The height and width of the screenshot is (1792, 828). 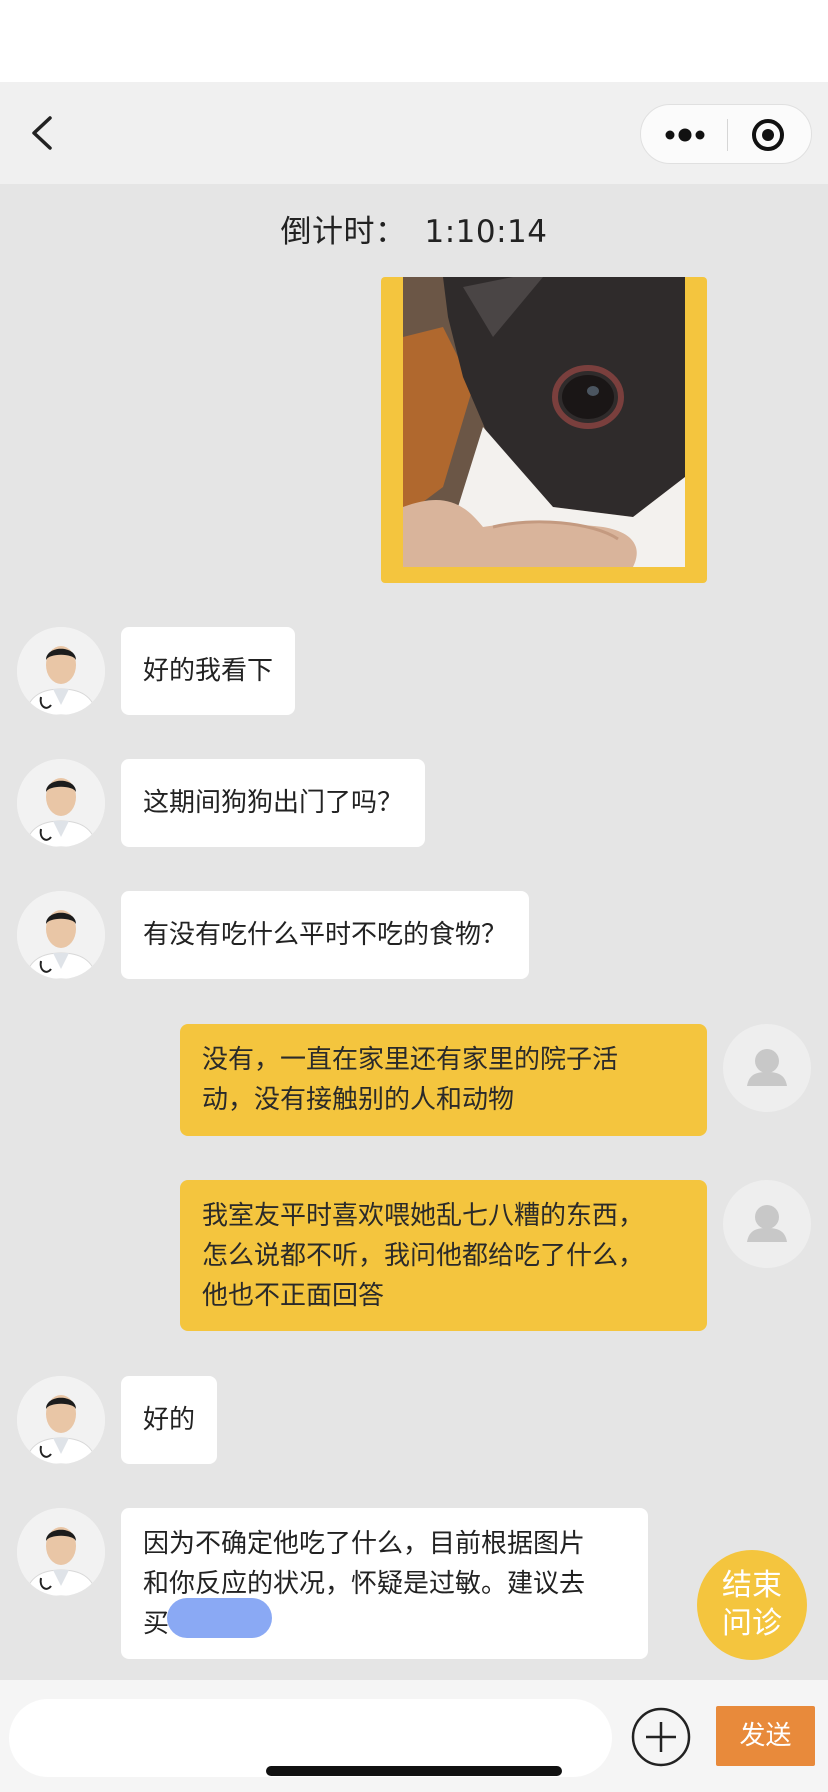 I want to click on end-consultation-button: 结束 问诊, so click(x=752, y=1605).